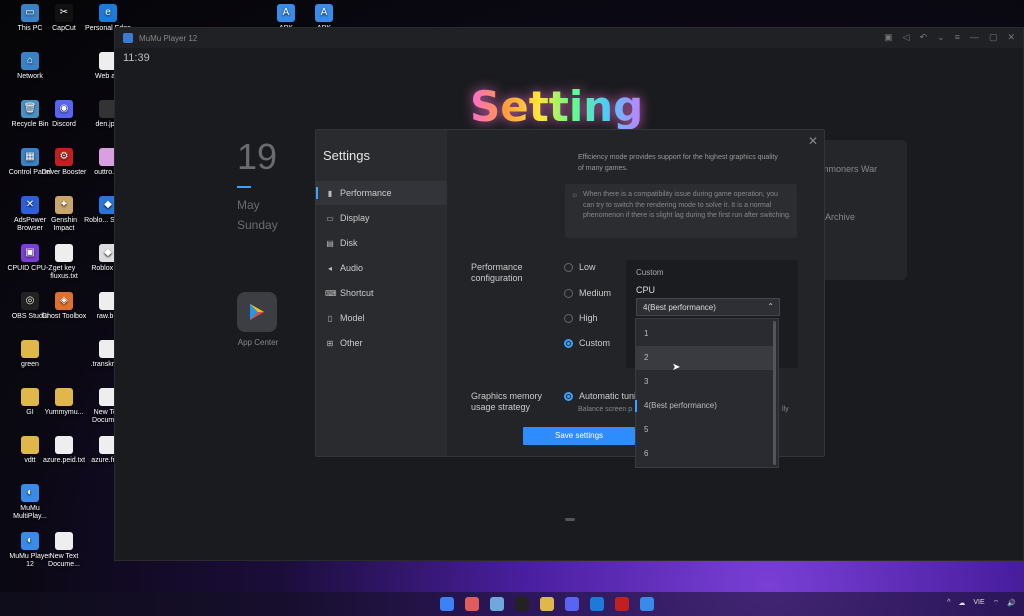  Describe the element at coordinates (346, 155) in the screenshot. I see `settings-heading: Settings` at that location.